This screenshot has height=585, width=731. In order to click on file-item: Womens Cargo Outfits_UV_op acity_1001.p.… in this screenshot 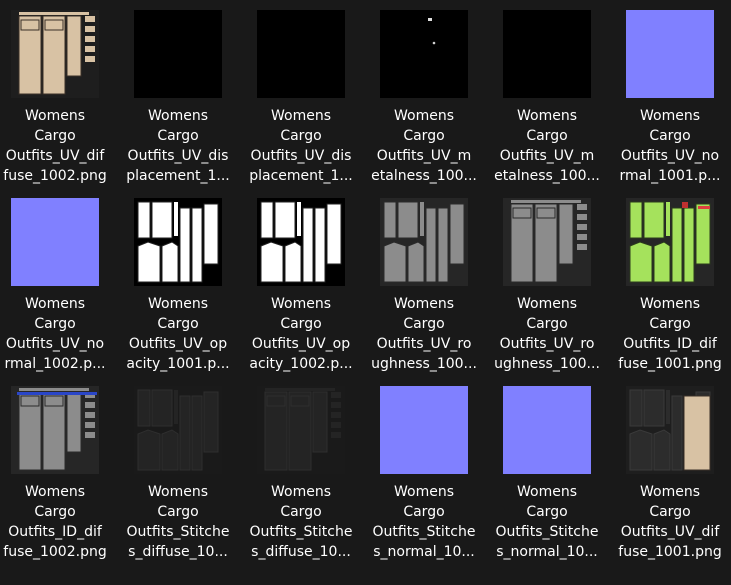, I will do `click(178, 288)`.